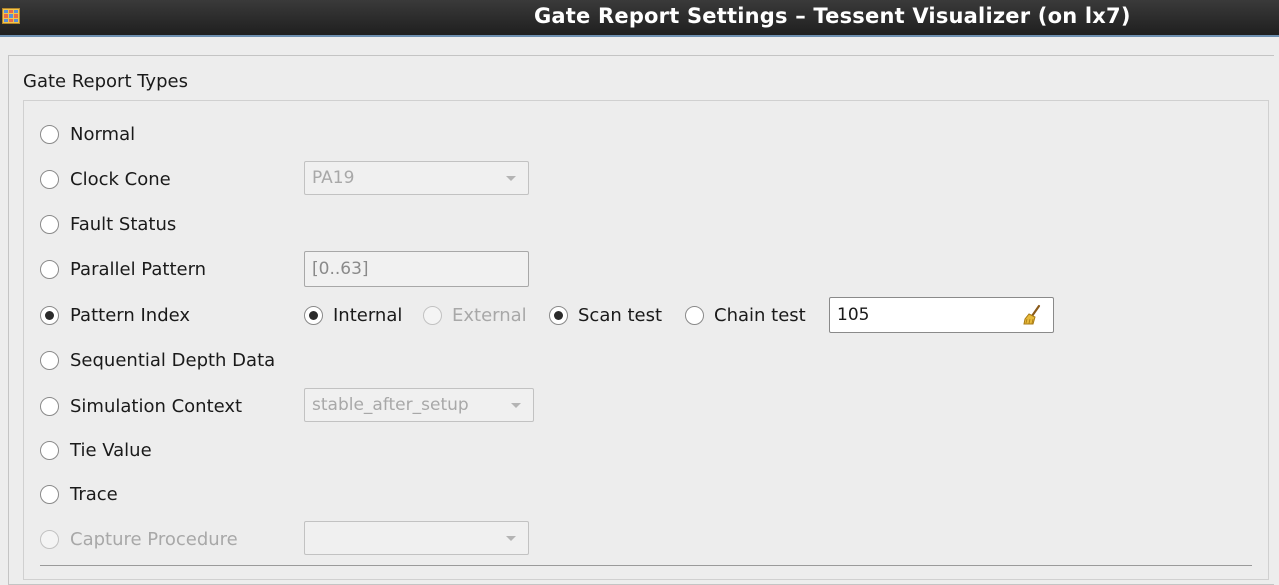 The width and height of the screenshot is (1279, 585). I want to click on broom-icon, so click(1032, 315).